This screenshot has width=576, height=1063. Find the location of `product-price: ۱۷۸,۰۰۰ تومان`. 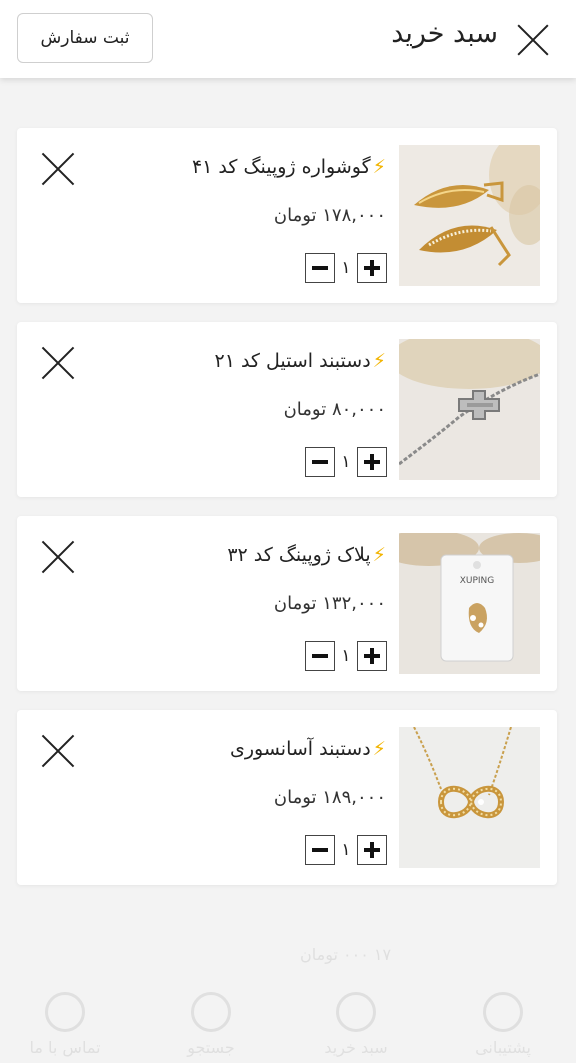

product-price: ۱۷۸,۰۰۰ تومان is located at coordinates (329, 215).